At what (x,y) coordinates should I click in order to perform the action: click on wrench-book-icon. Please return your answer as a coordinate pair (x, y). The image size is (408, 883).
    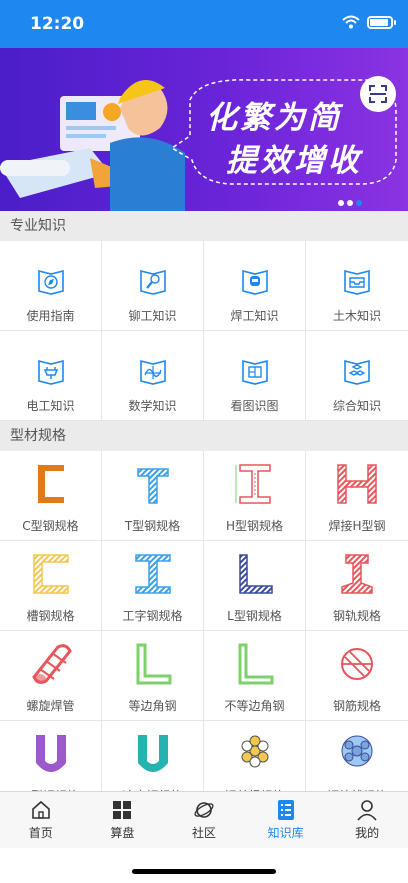
    Looking at the image, I should click on (152, 282).